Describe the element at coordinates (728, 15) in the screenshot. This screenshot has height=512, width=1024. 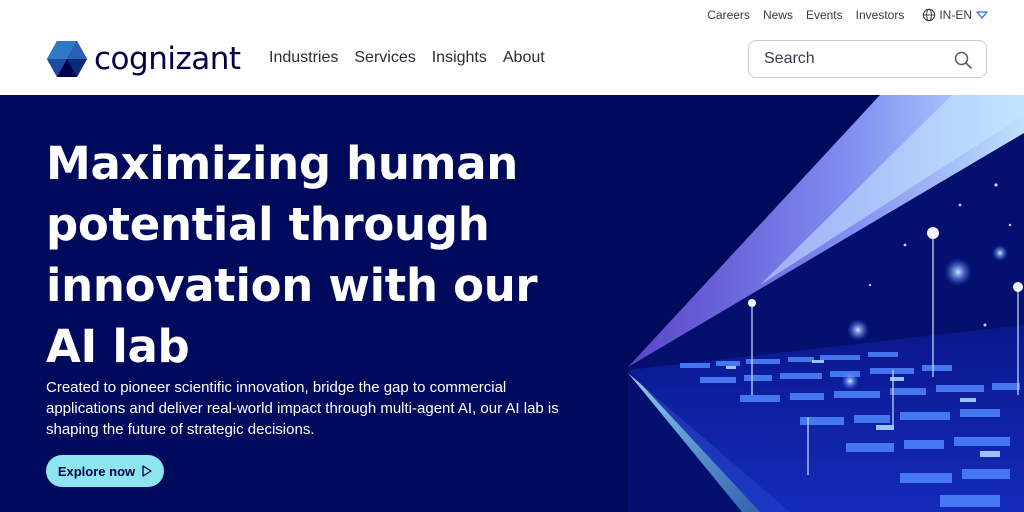
I see `utility-link-careers: Careers` at that location.